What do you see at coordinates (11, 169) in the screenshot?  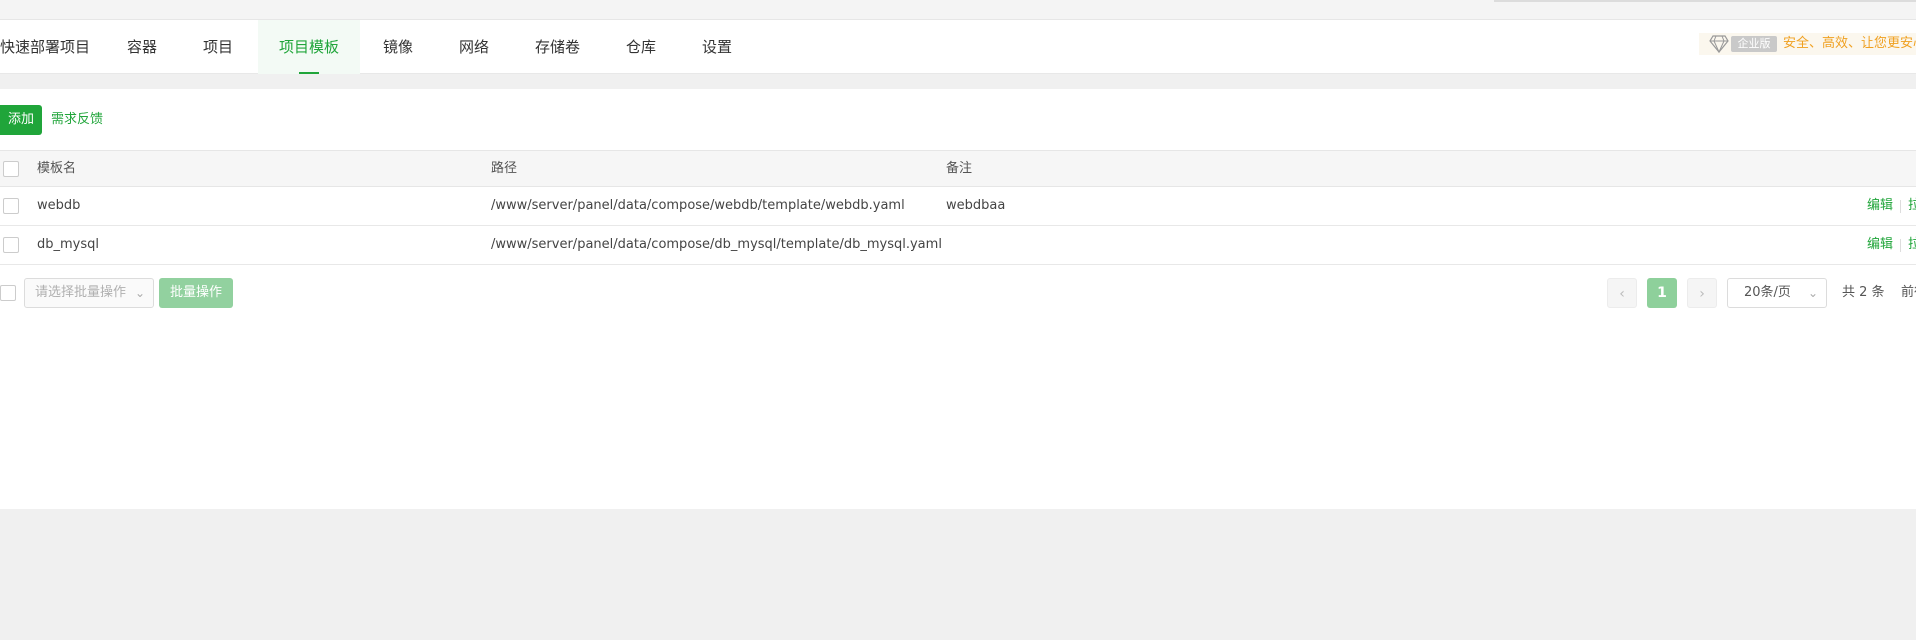 I see `select-all-checkbox` at bounding box center [11, 169].